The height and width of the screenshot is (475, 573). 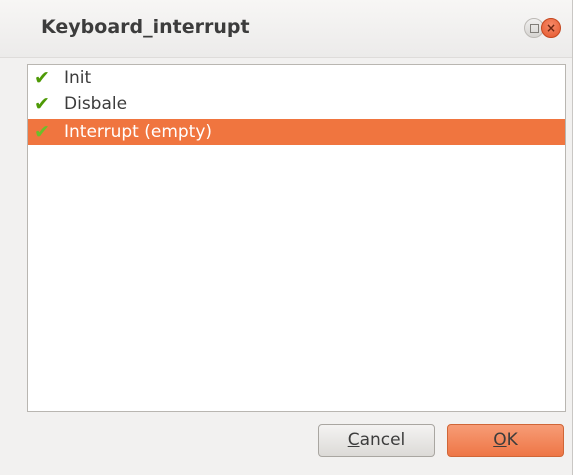 What do you see at coordinates (382, 440) in the screenshot?
I see `cancel-label: ancel` at bounding box center [382, 440].